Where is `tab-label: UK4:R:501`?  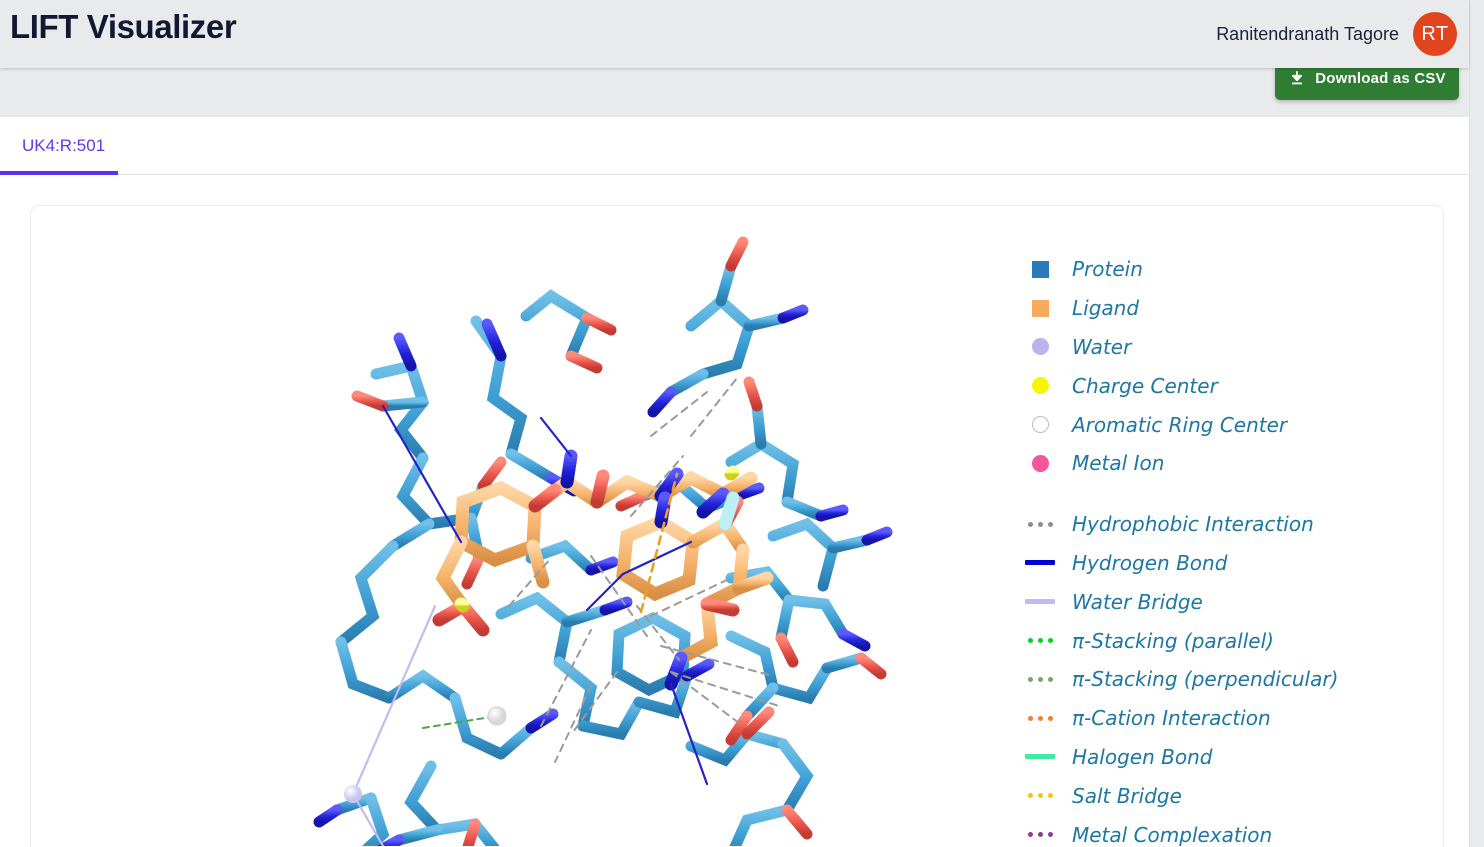
tab-label: UK4:R:501 is located at coordinates (64, 145).